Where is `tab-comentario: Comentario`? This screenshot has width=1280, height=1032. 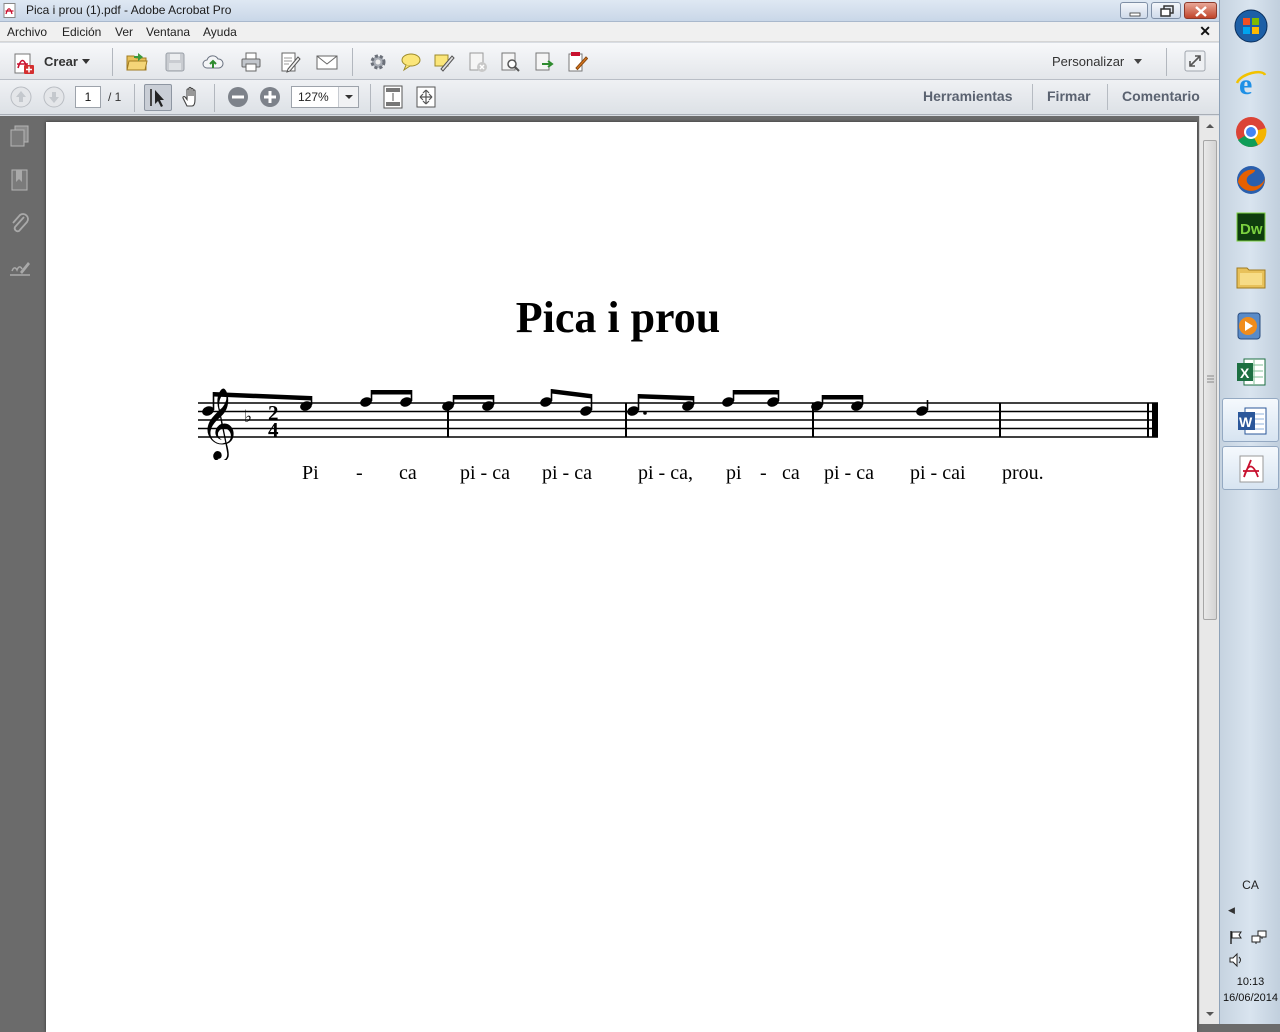 tab-comentario: Comentario is located at coordinates (1161, 96).